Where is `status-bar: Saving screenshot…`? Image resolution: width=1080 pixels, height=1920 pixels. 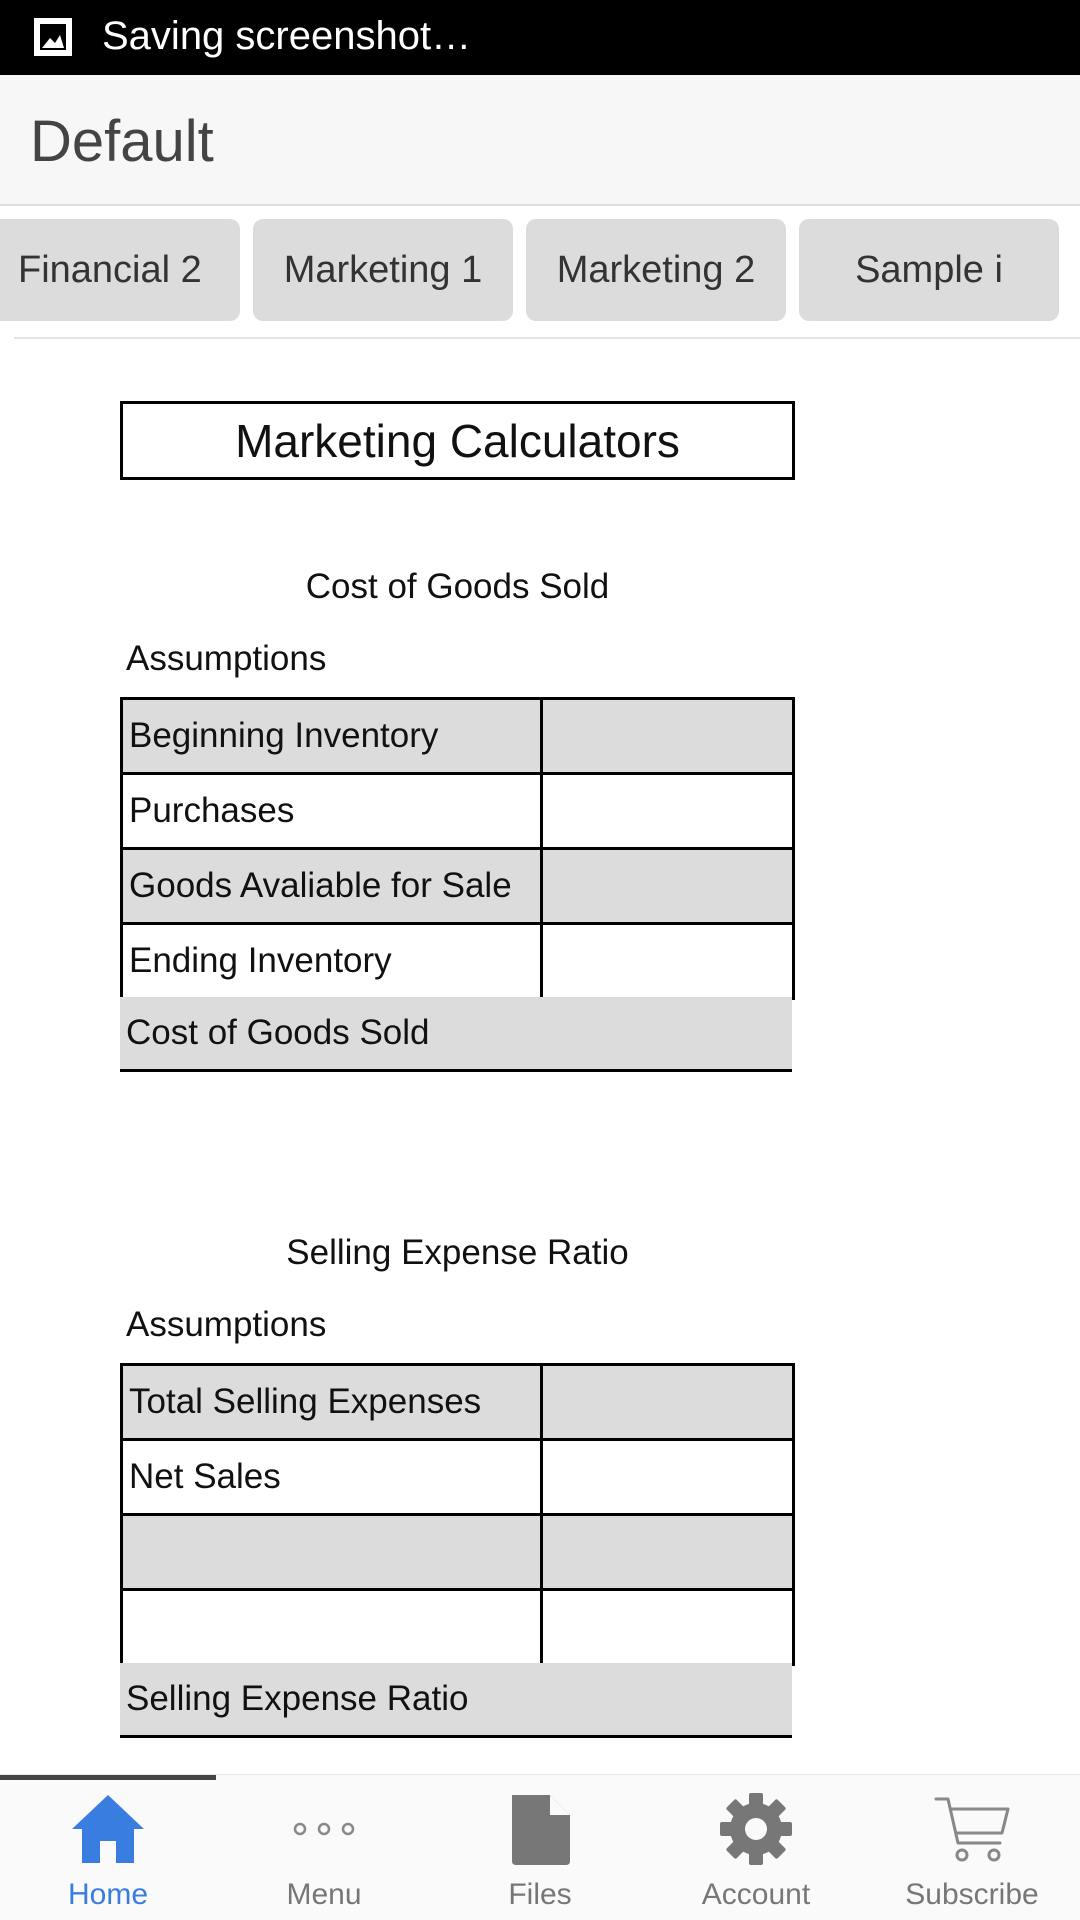
status-bar: Saving screenshot… is located at coordinates (540, 37).